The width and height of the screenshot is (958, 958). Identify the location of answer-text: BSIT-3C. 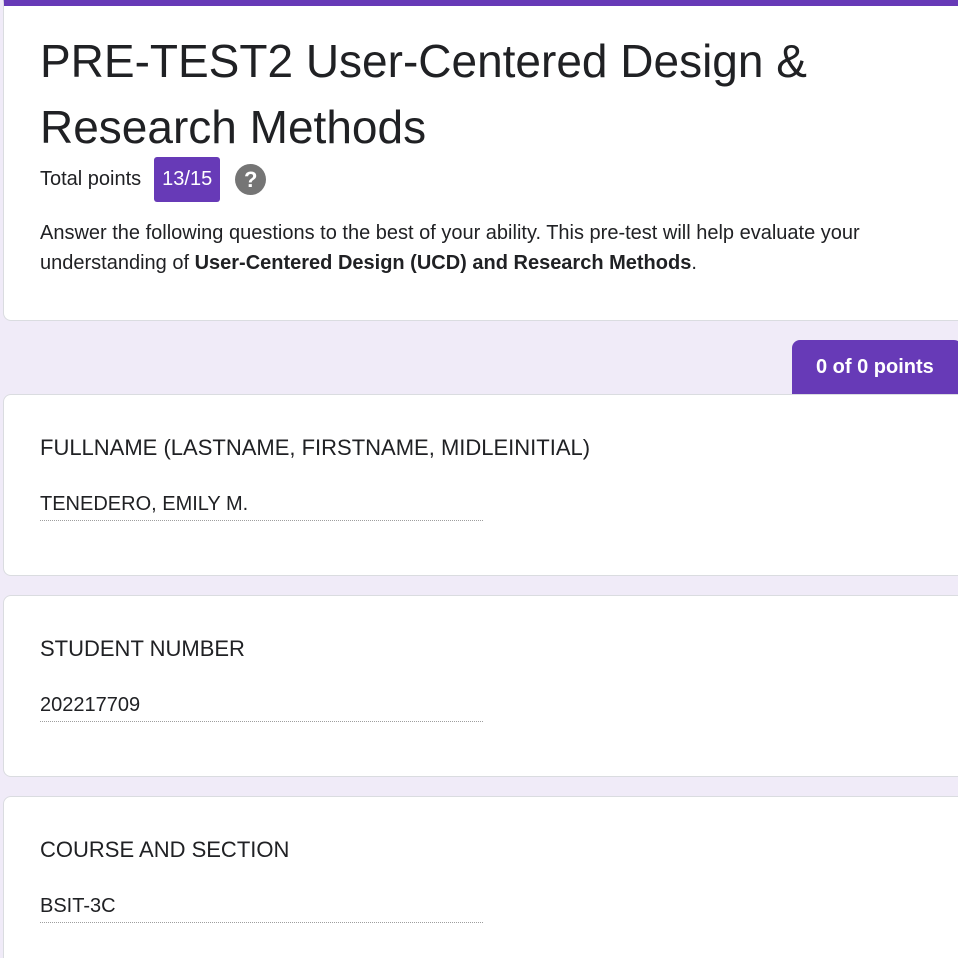
(261, 909).